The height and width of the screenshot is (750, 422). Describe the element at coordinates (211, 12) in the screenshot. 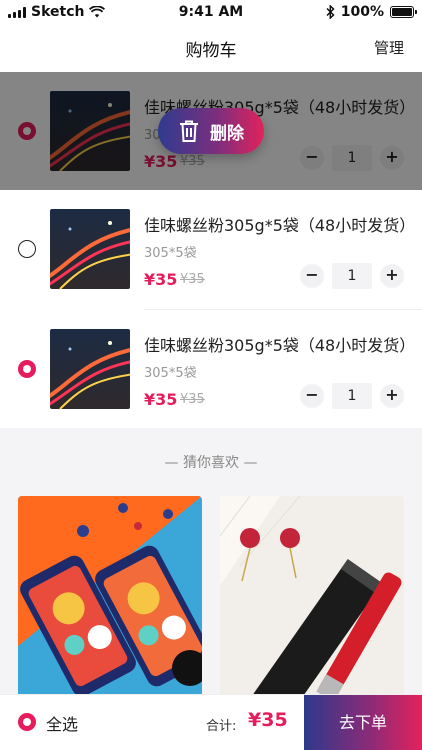

I see `status-bar: Sketch 9:41 AM 100%` at that location.